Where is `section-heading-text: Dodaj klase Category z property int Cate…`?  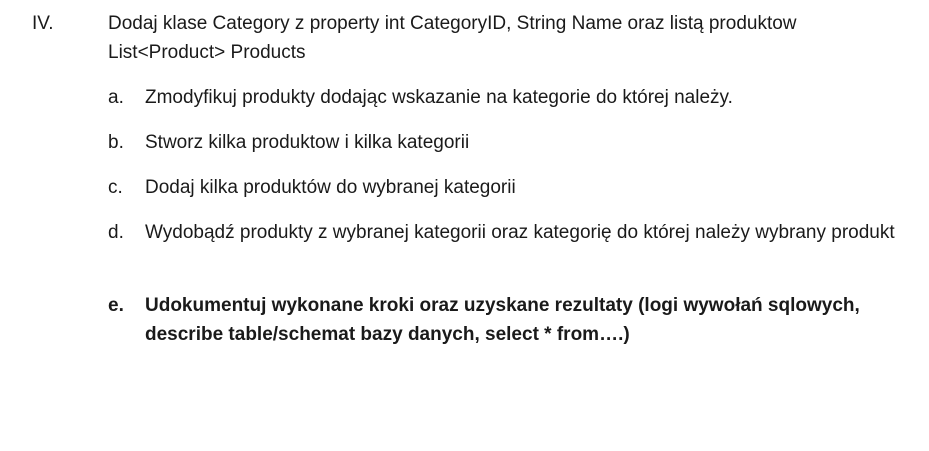
section-heading-text: Dodaj klase Category z property int Cate… is located at coordinates (452, 38).